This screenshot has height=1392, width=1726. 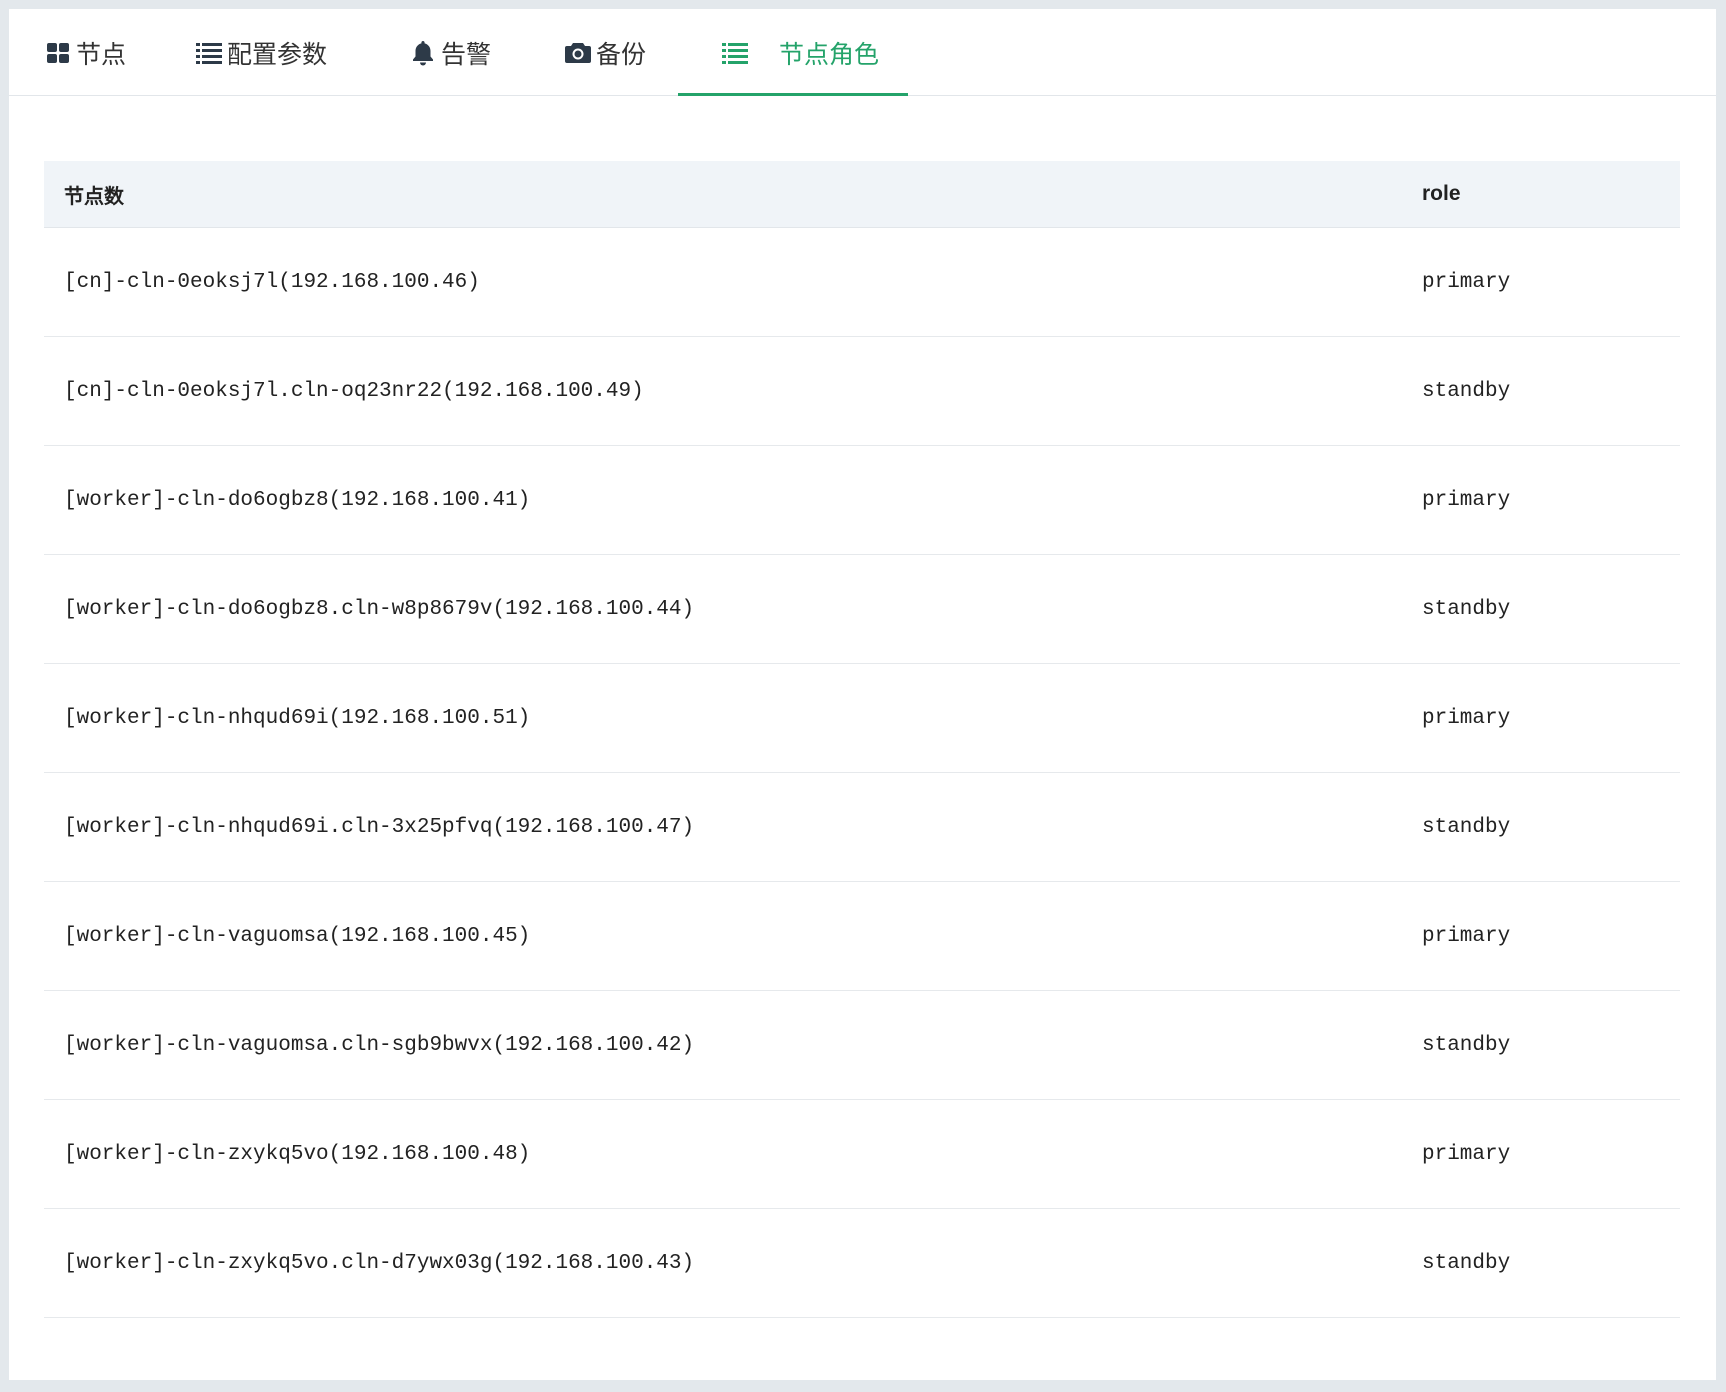 I want to click on tab-label: 备份, so click(x=621, y=54).